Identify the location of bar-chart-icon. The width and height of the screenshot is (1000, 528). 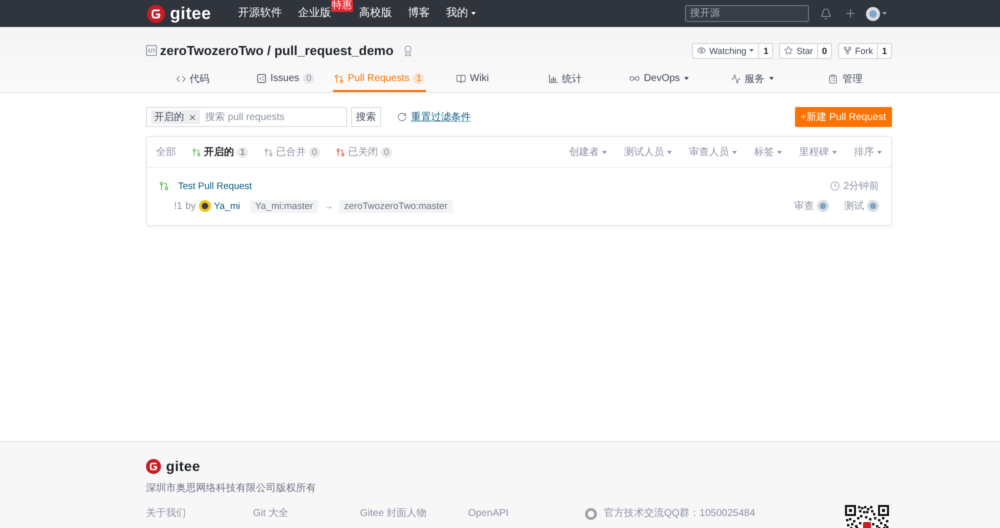
(553, 78).